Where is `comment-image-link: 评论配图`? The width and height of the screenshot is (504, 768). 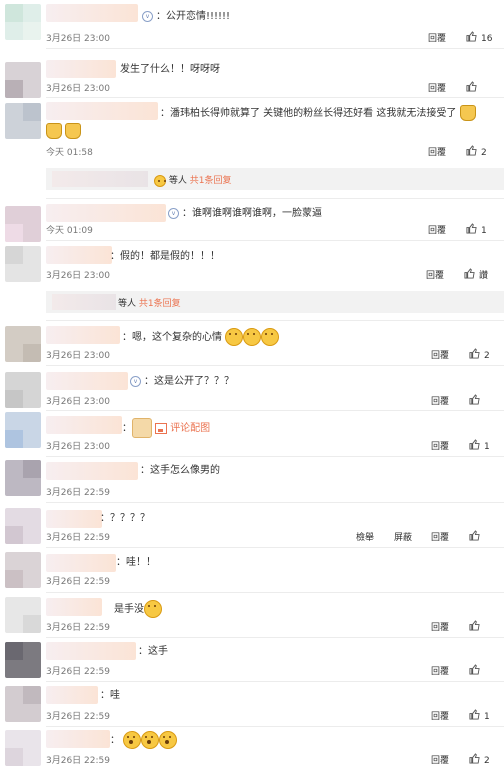 comment-image-link: 评论配图 is located at coordinates (182, 428).